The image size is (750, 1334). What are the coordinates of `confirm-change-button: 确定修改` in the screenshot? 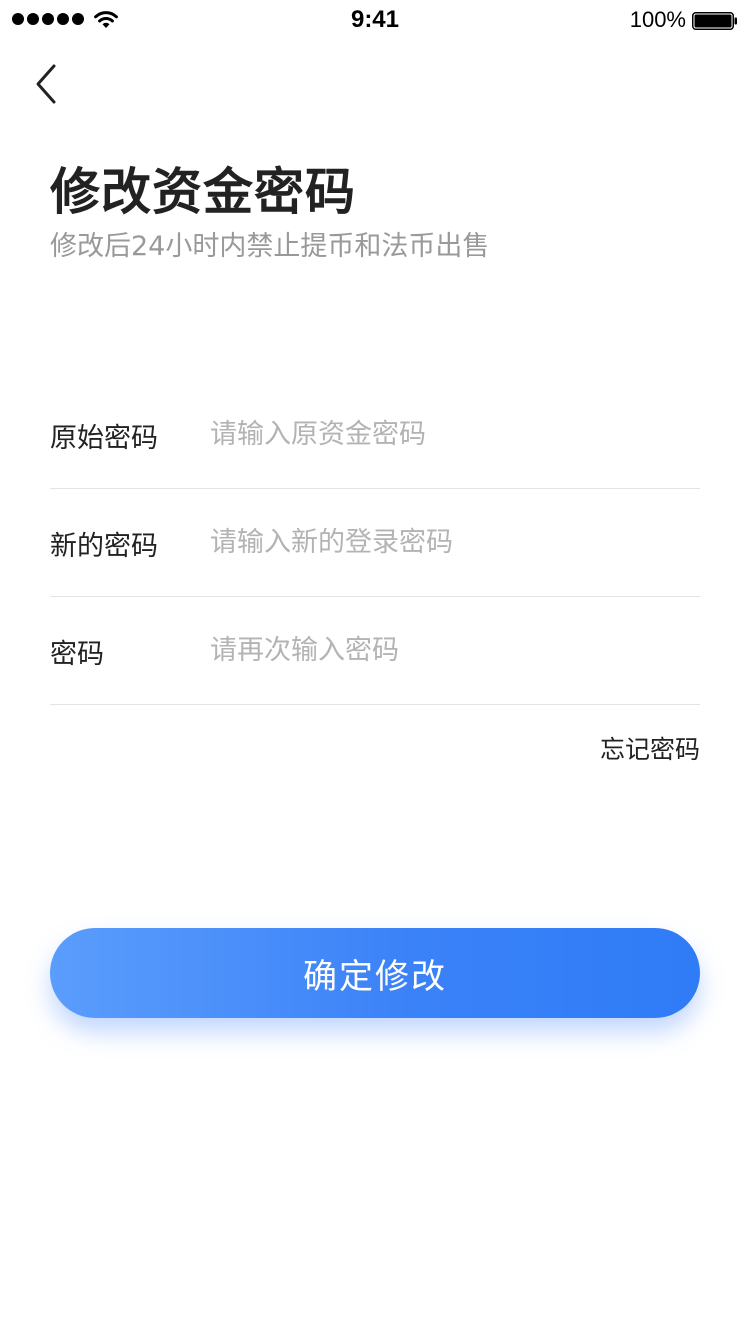 It's located at (375, 973).